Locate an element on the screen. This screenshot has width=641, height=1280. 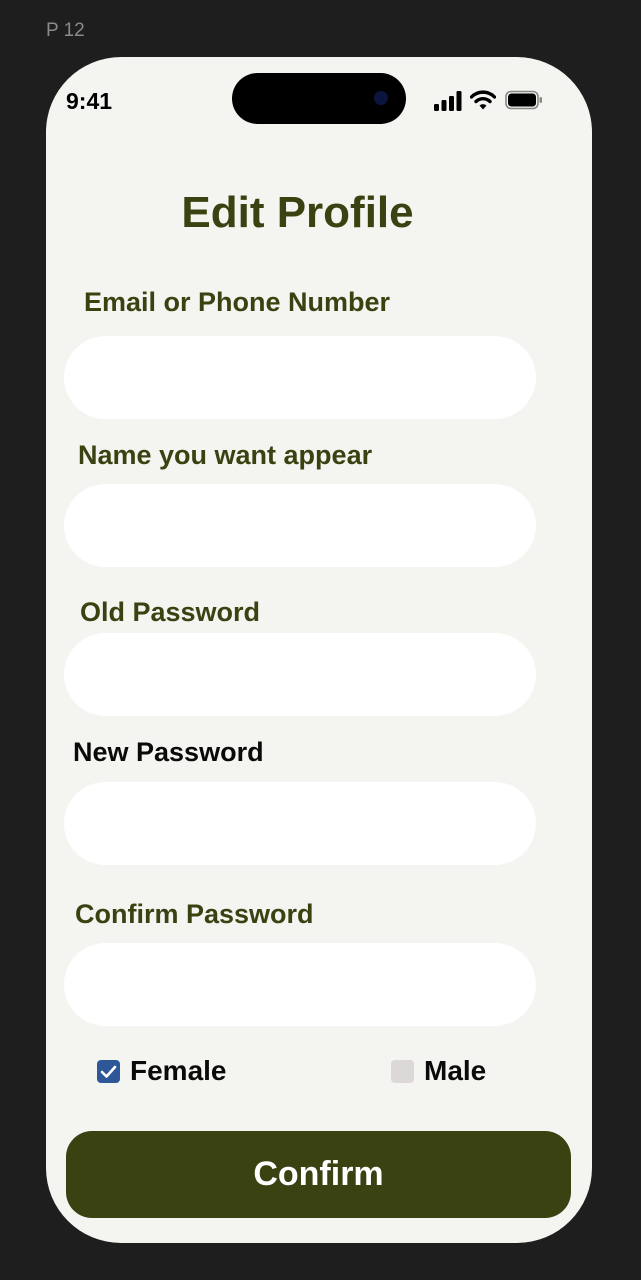
camera-icon is located at coordinates (381, 98).